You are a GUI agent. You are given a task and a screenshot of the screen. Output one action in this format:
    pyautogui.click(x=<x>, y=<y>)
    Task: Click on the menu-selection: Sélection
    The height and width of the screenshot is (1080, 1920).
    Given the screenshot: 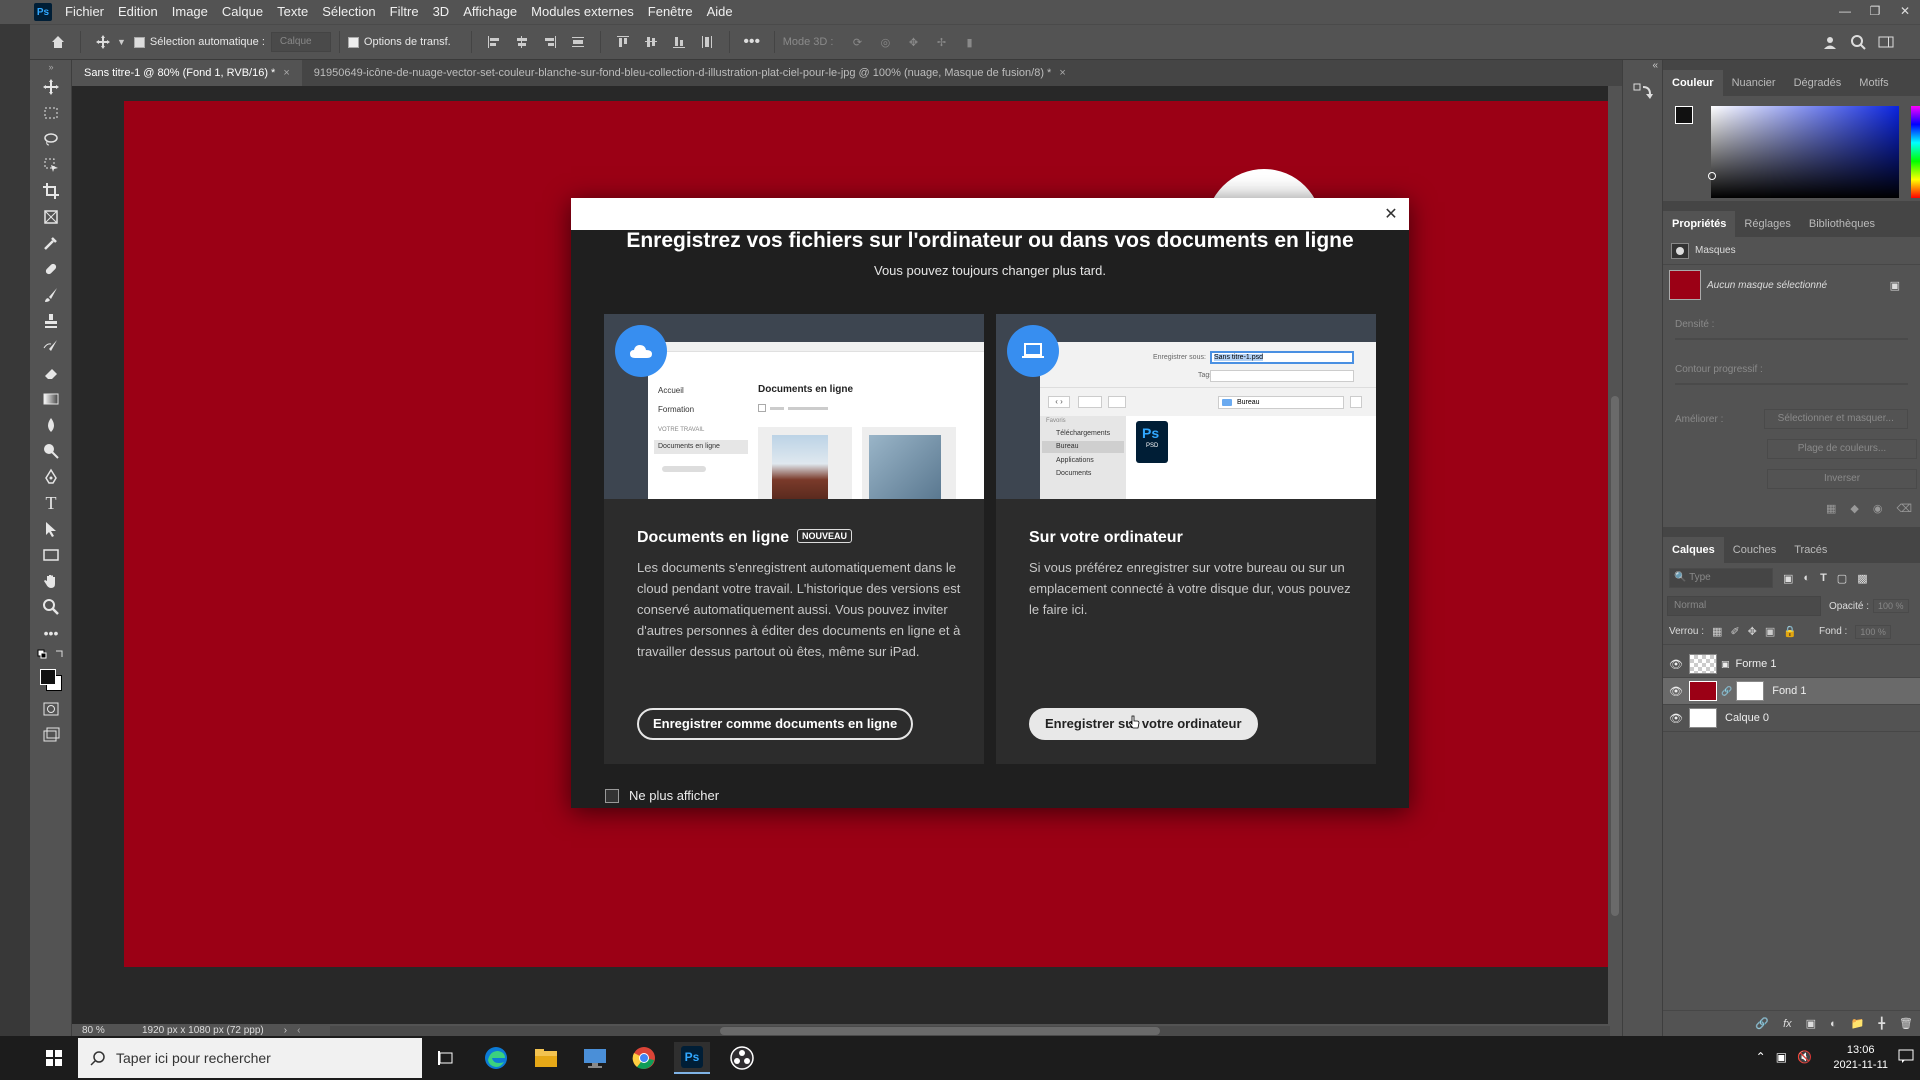 What is the action you would take?
    pyautogui.click(x=348, y=12)
    